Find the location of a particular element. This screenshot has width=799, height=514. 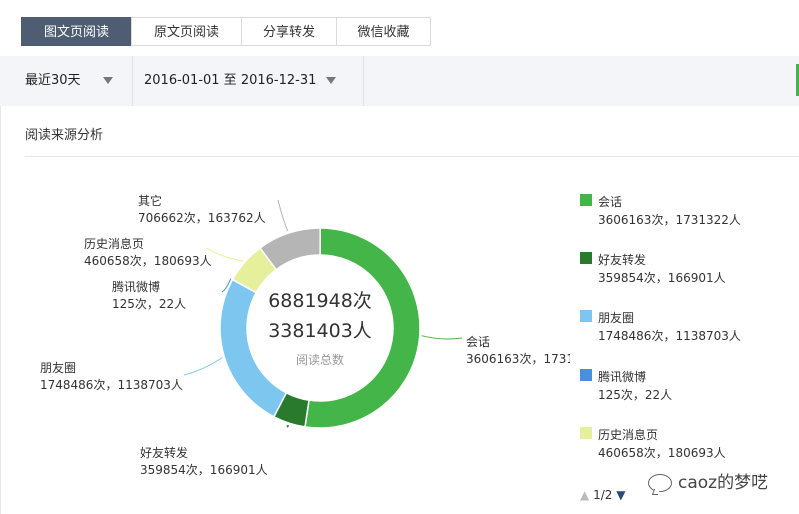

slice-value-label: 460658次，180693人 is located at coordinates (148, 261).